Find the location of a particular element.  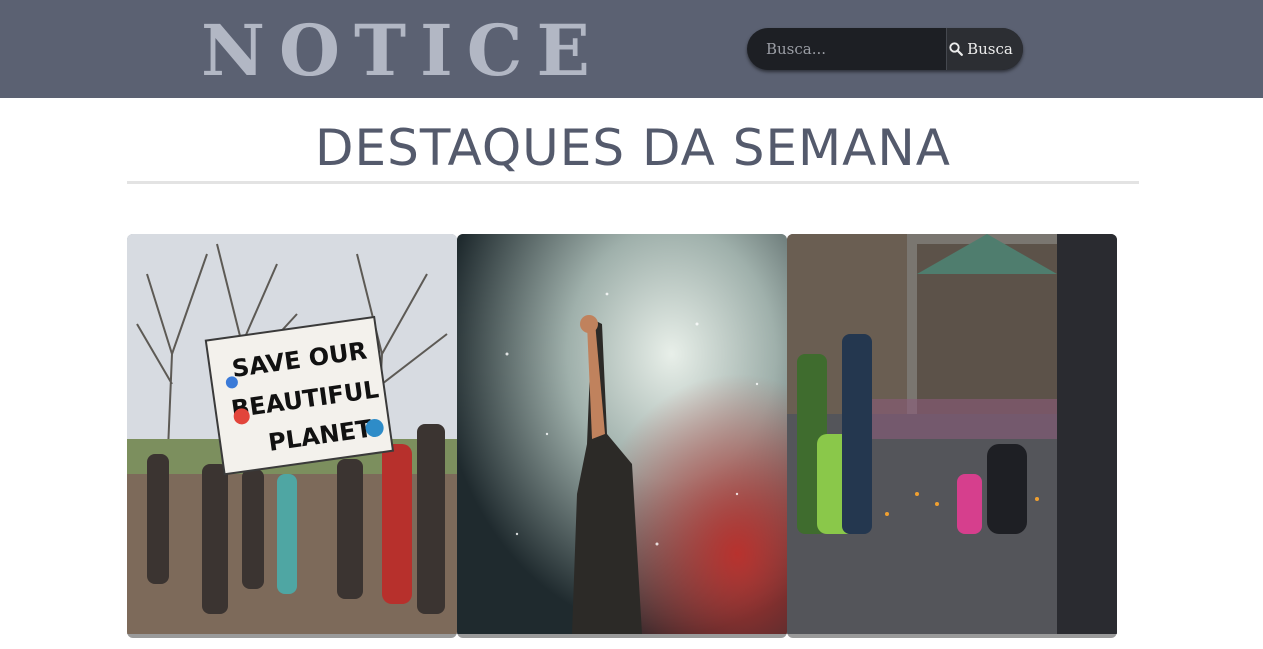

title-divider is located at coordinates (633, 182).